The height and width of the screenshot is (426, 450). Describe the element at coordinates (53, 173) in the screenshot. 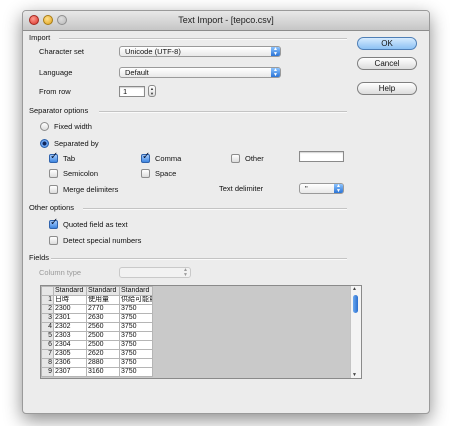

I see `semicolon-checkbox` at that location.